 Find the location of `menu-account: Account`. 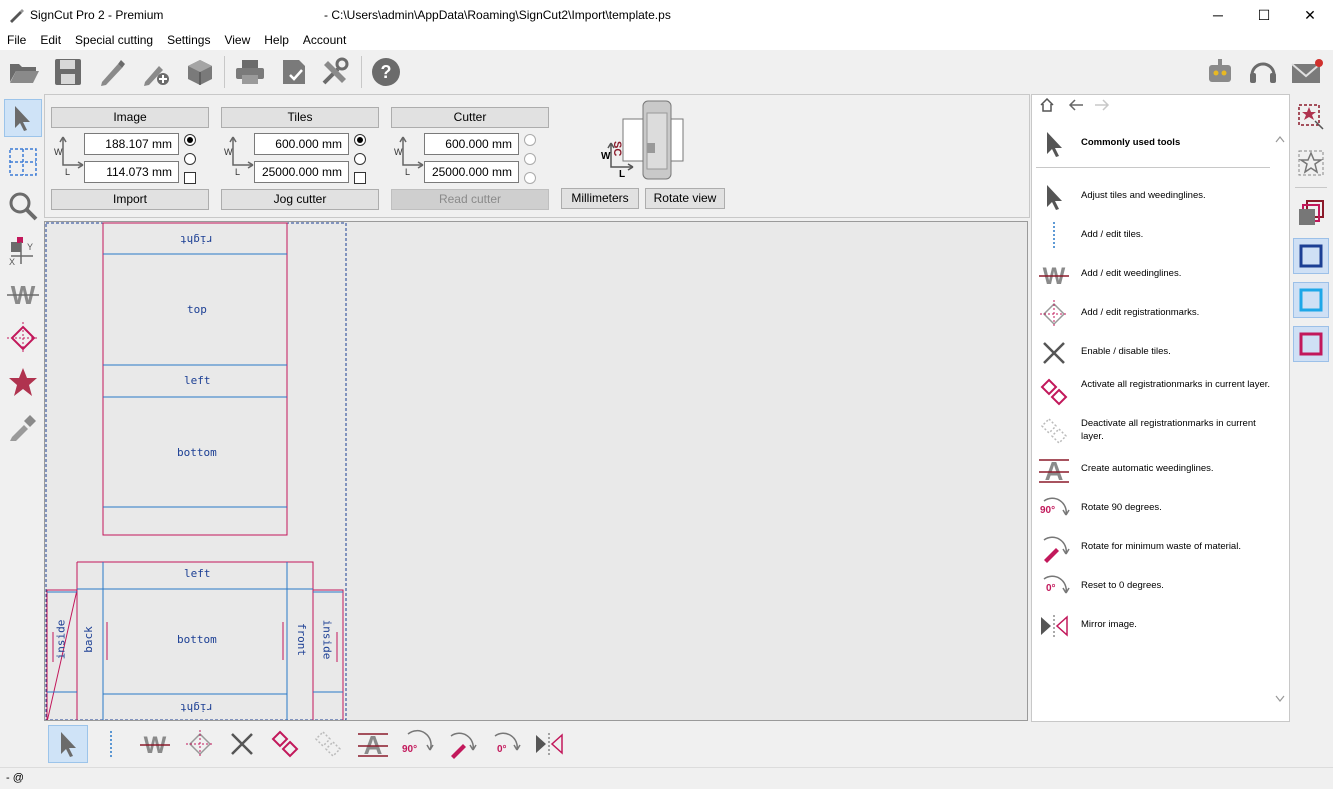

menu-account: Account is located at coordinates (324, 40).